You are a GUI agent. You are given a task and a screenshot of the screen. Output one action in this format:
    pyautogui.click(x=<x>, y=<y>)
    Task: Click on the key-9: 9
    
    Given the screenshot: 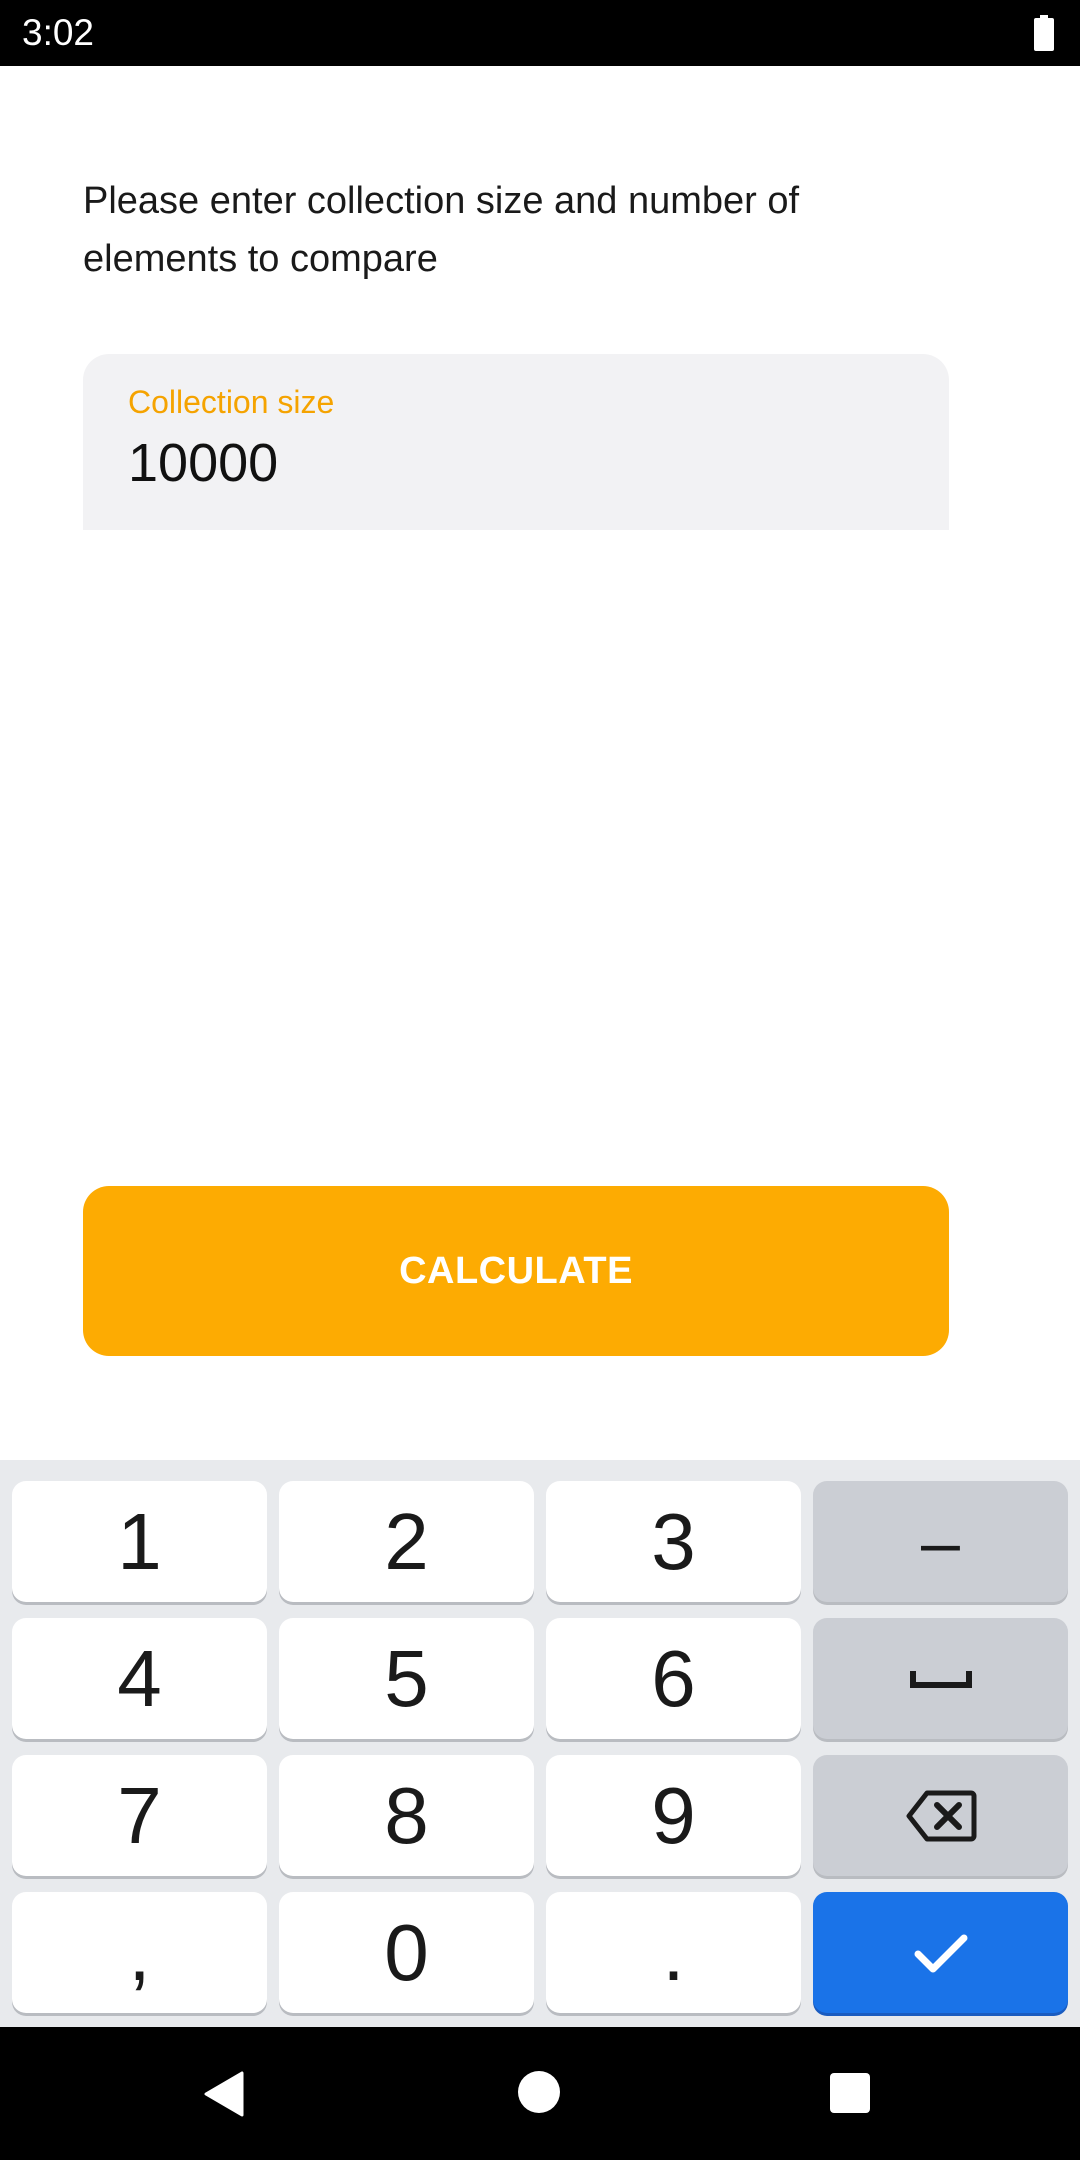 What is the action you would take?
    pyautogui.click(x=673, y=1815)
    